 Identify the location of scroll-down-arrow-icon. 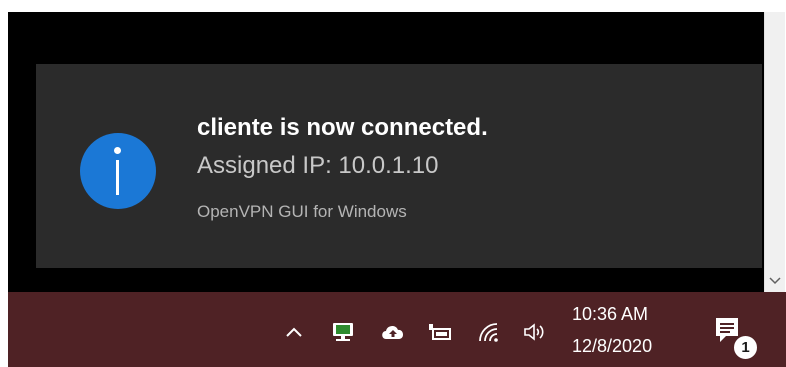
(775, 281).